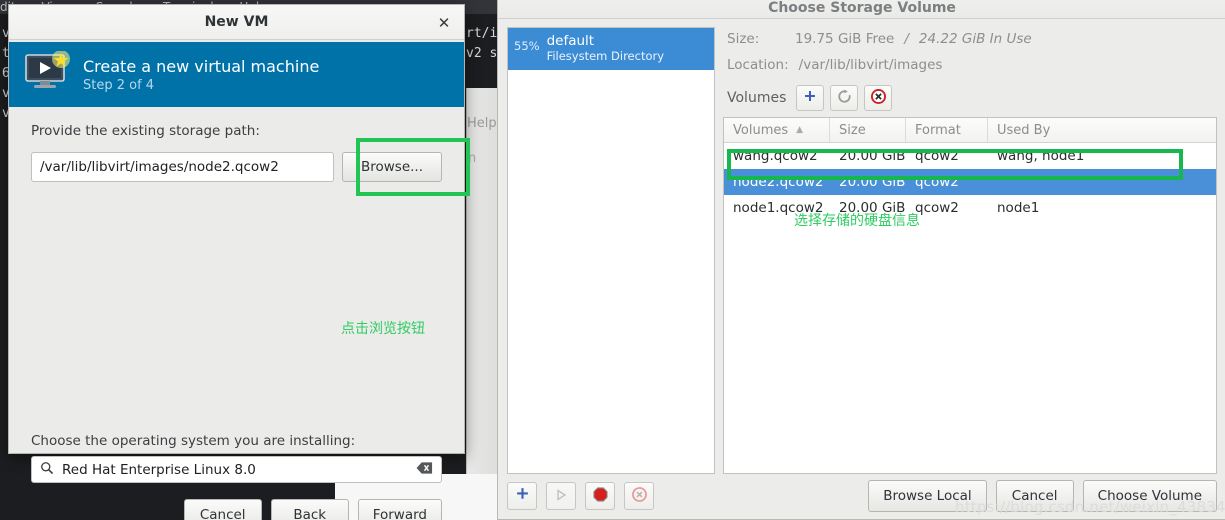  I want to click on close-icon: ✕, so click(444, 23).